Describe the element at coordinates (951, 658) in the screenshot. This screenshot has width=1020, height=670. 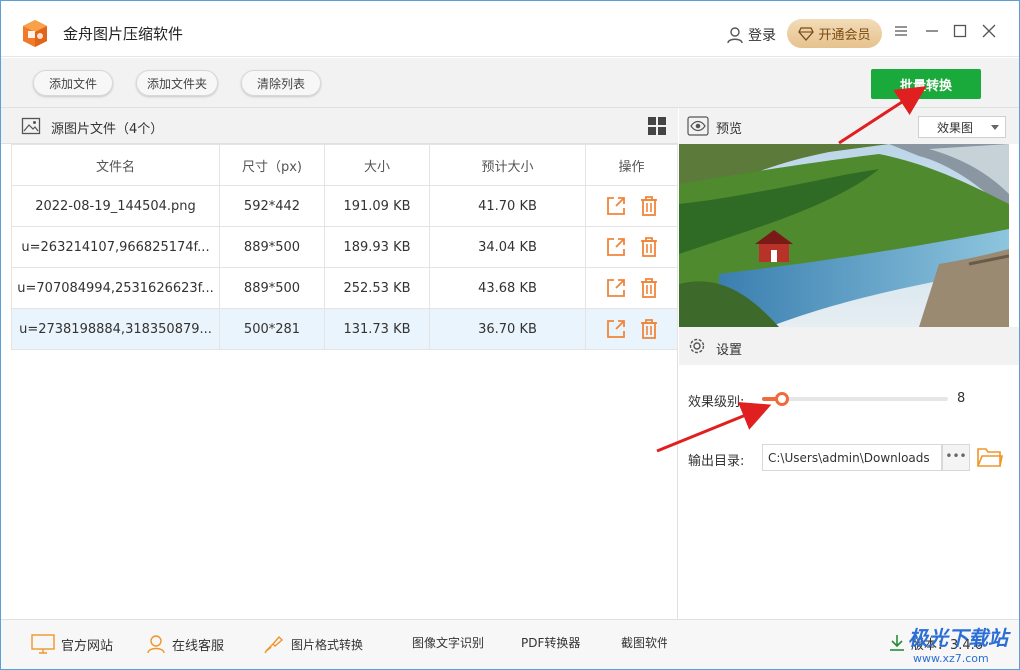
I see `watermark-url: www.xz7.com` at that location.